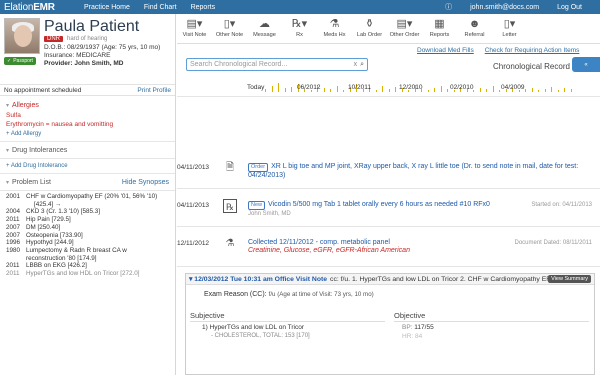 The height and width of the screenshot is (375, 600). I want to click on entry-date: 12/11/2012, so click(193, 243).